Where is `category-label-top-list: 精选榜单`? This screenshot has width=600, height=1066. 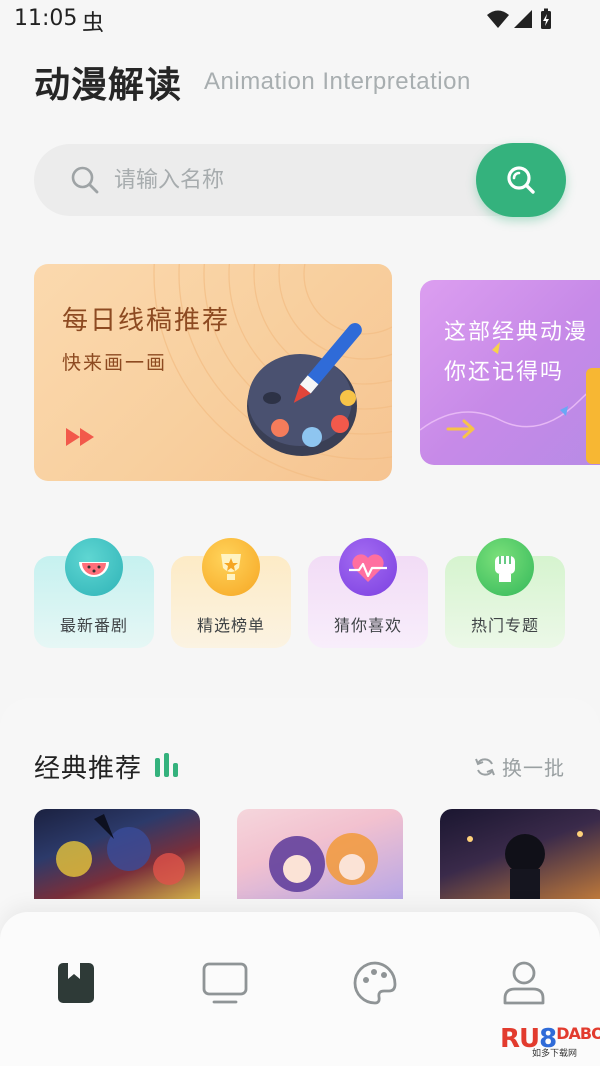
category-label-top-list: 精选榜单 is located at coordinates (230, 625).